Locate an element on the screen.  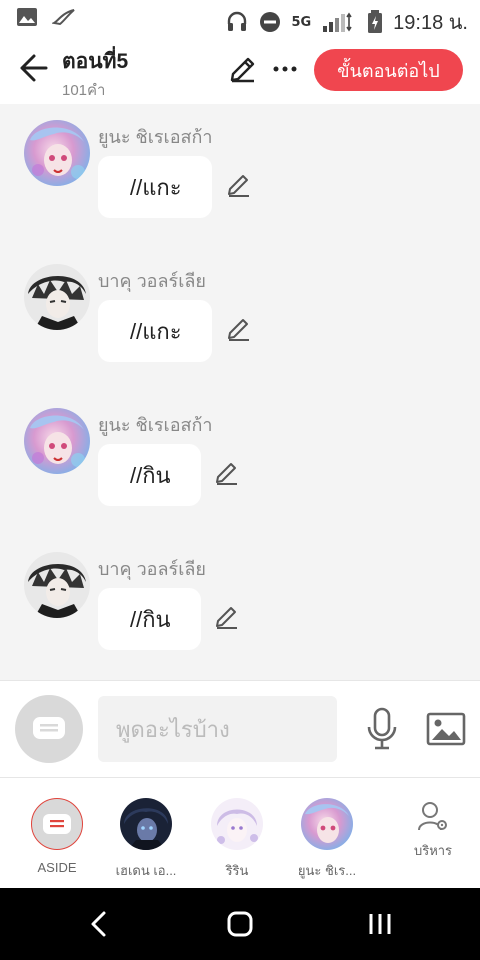
message-composer: พูดอะไรบ้าง is located at coordinates (240, 729).